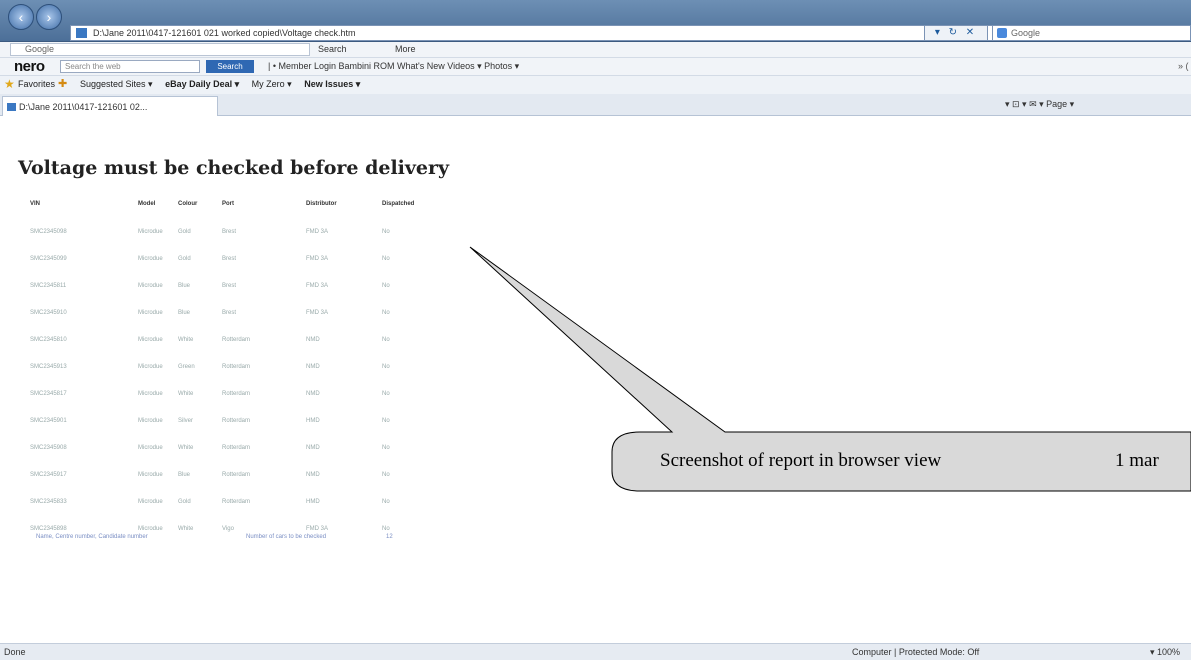  What do you see at coordinates (1137, 460) in the screenshot?
I see `callout-text-right: 1 mar` at bounding box center [1137, 460].